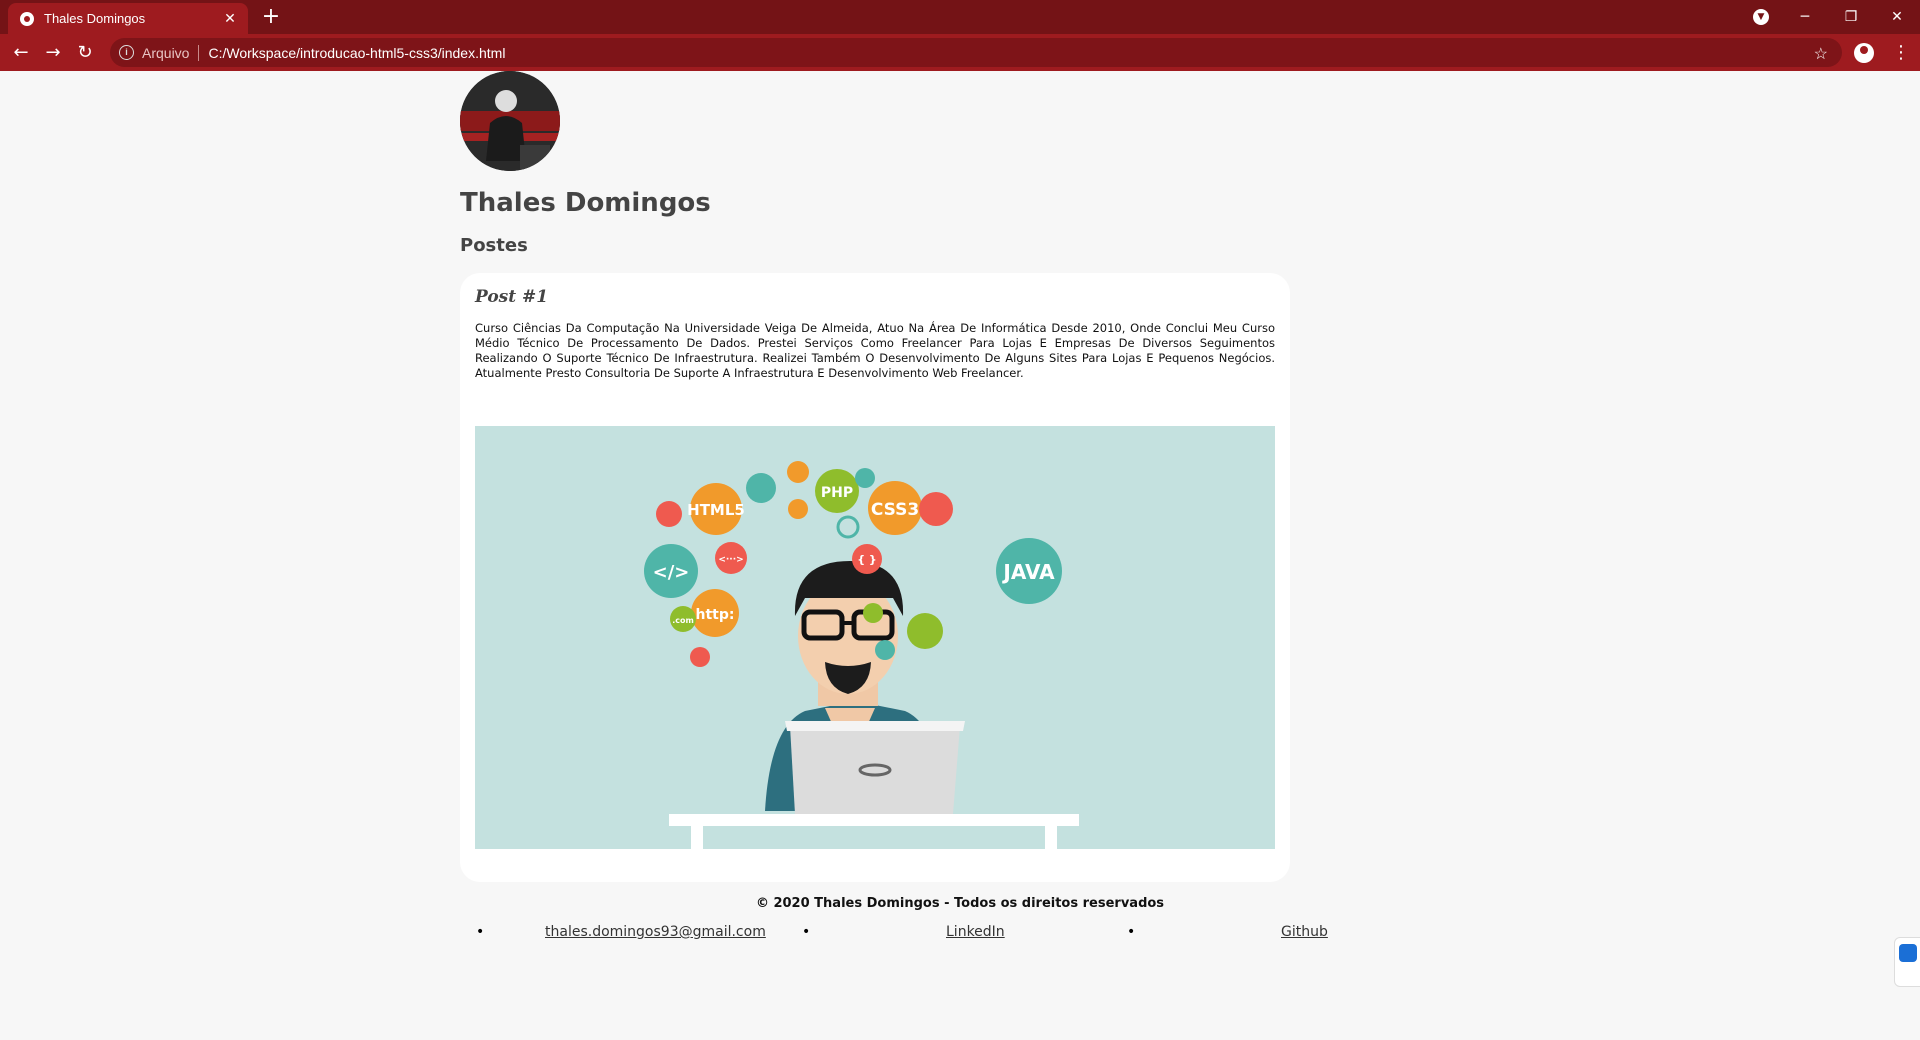  What do you see at coordinates (715, 615) in the screenshot?
I see `http-badge-label: http:` at bounding box center [715, 615].